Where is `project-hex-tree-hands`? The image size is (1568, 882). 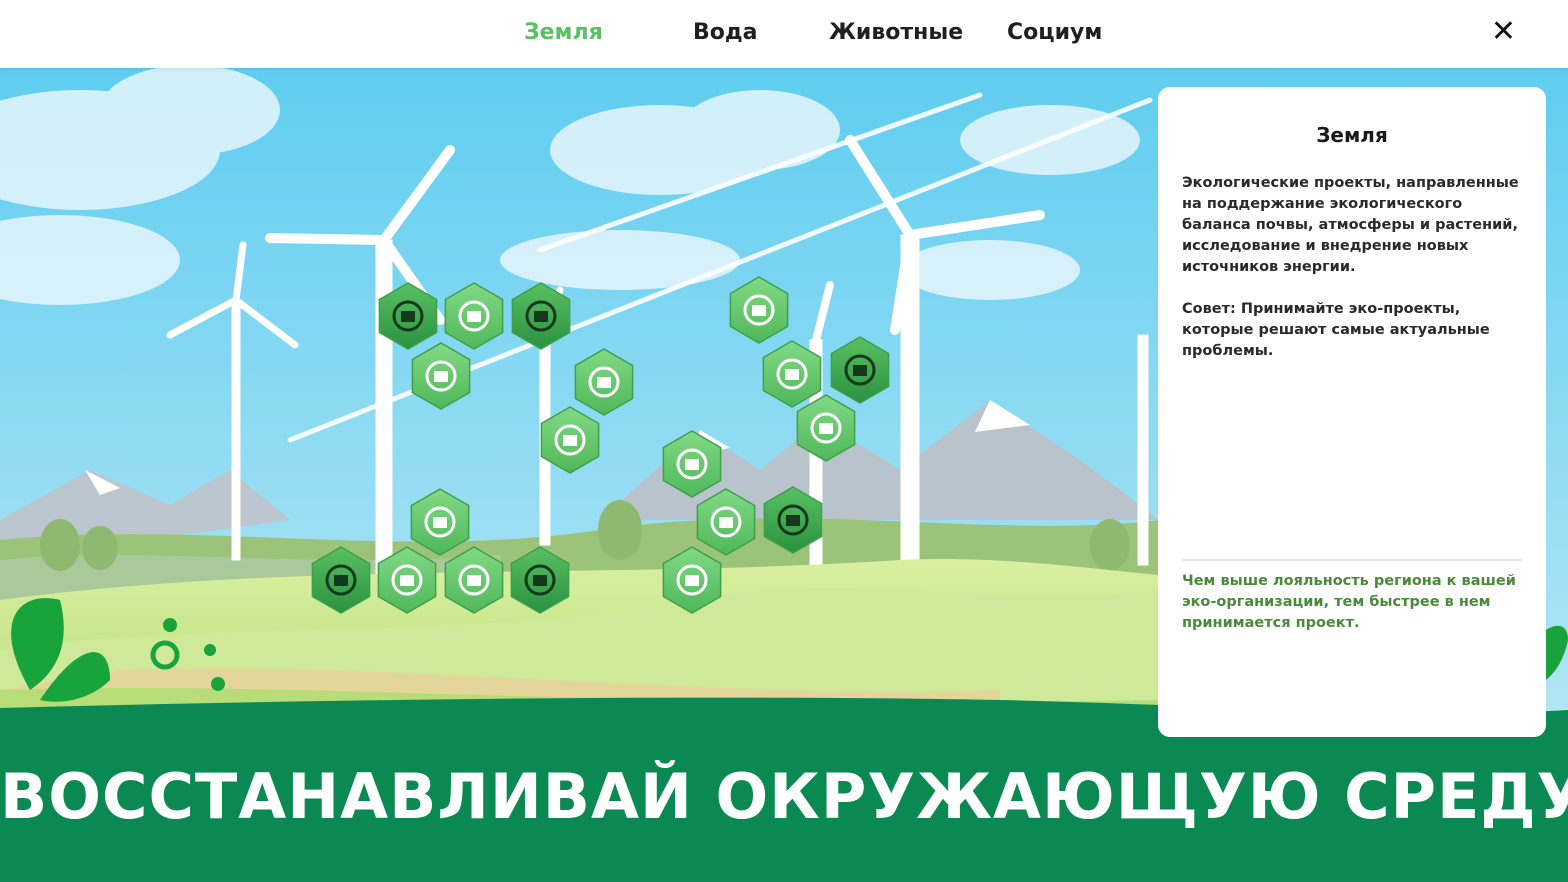 project-hex-tree-hands is located at coordinates (441, 376).